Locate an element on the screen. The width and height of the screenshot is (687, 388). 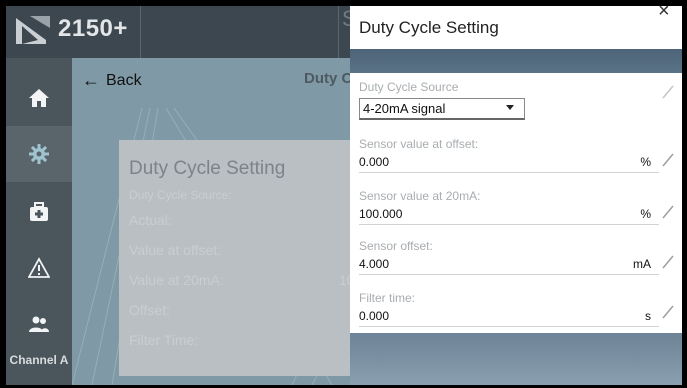
sidebar-item-alarms is located at coordinates (39, 268).